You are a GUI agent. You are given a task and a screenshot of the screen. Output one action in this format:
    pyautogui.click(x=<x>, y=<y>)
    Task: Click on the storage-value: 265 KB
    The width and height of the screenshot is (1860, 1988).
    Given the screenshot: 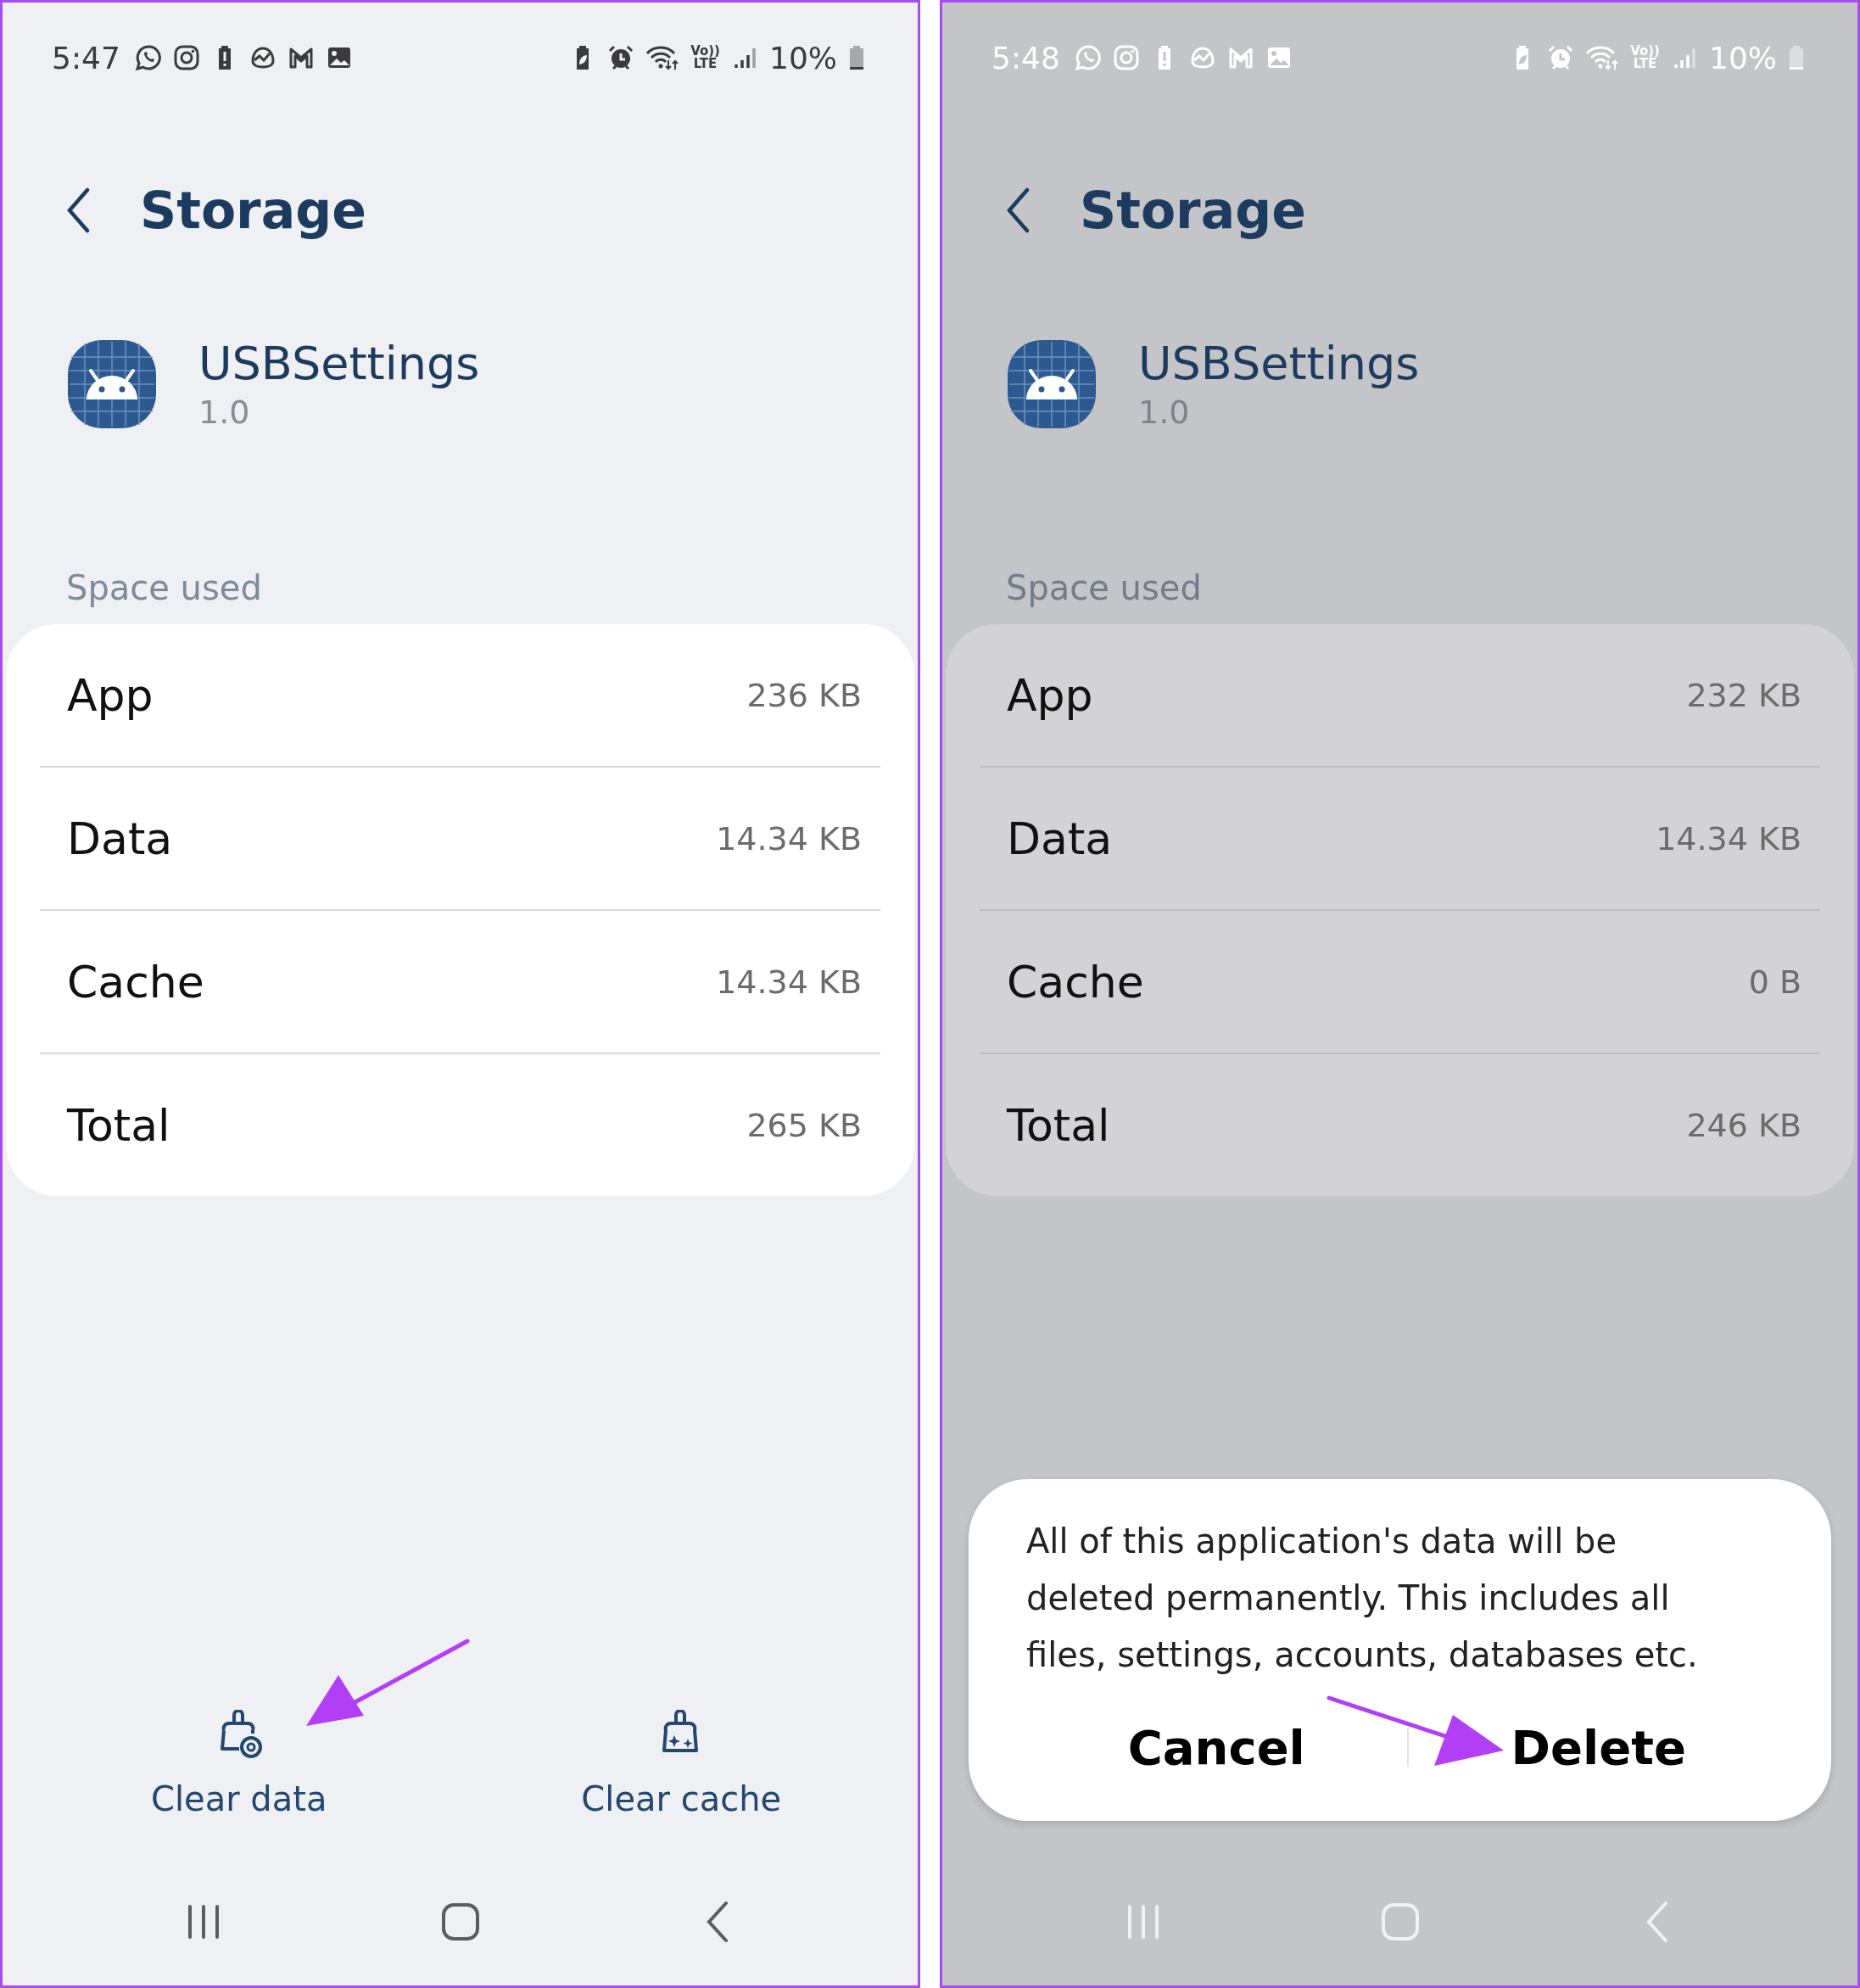 What is the action you would take?
    pyautogui.click(x=804, y=1125)
    